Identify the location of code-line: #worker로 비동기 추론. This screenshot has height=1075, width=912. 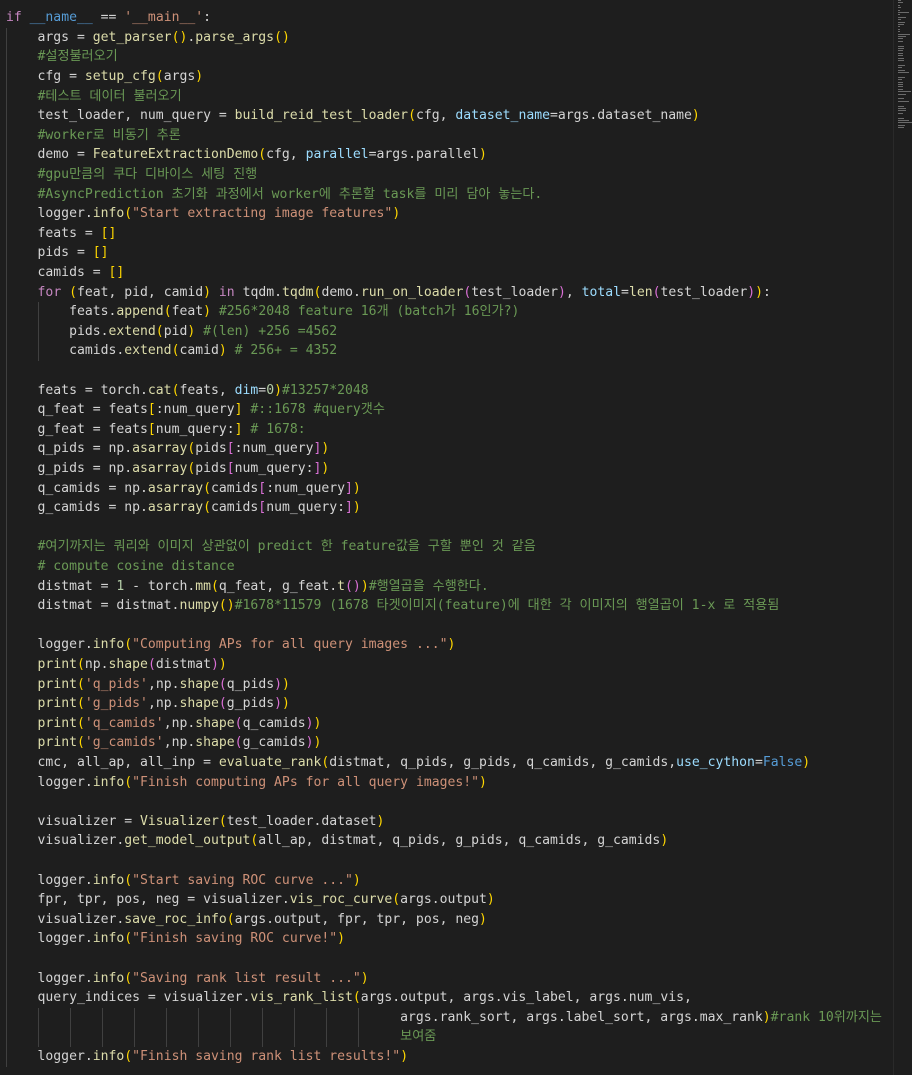
(93, 136).